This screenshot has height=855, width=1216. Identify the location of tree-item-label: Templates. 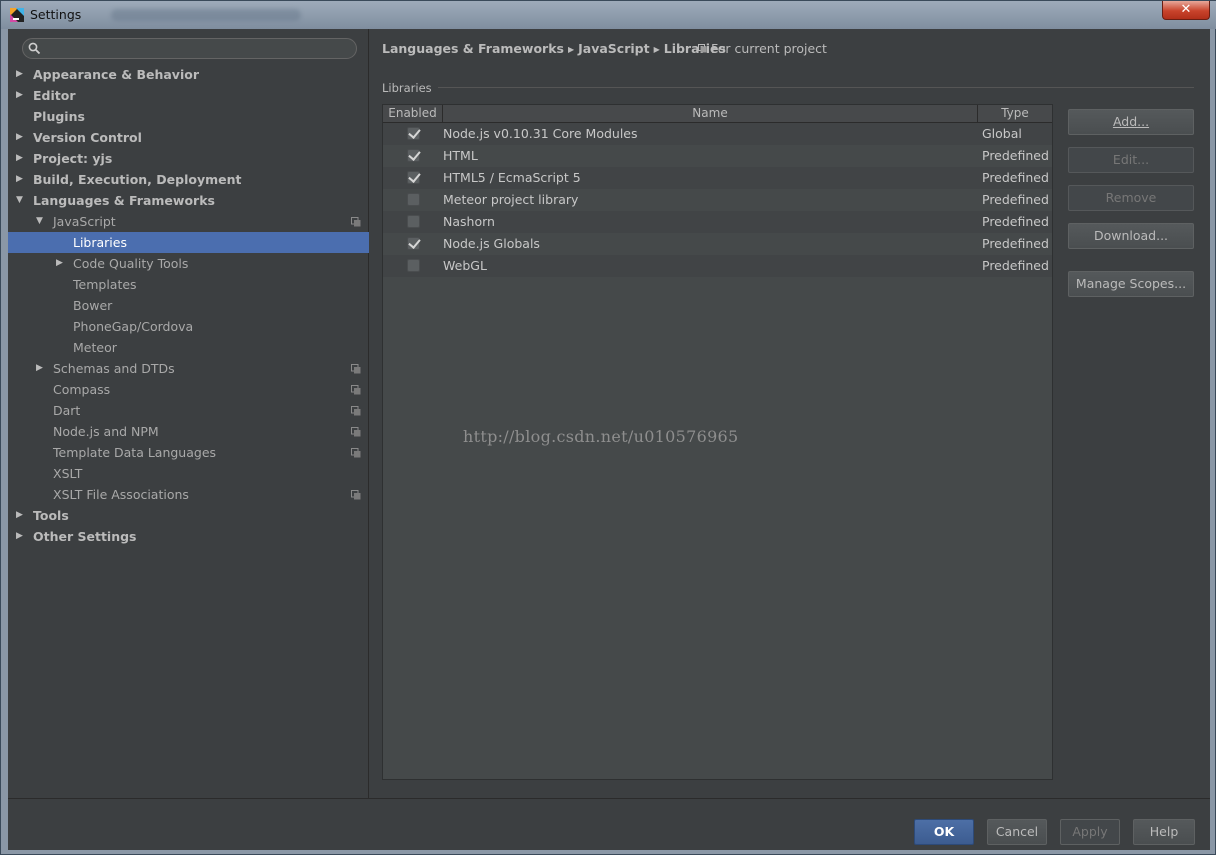
(105, 284).